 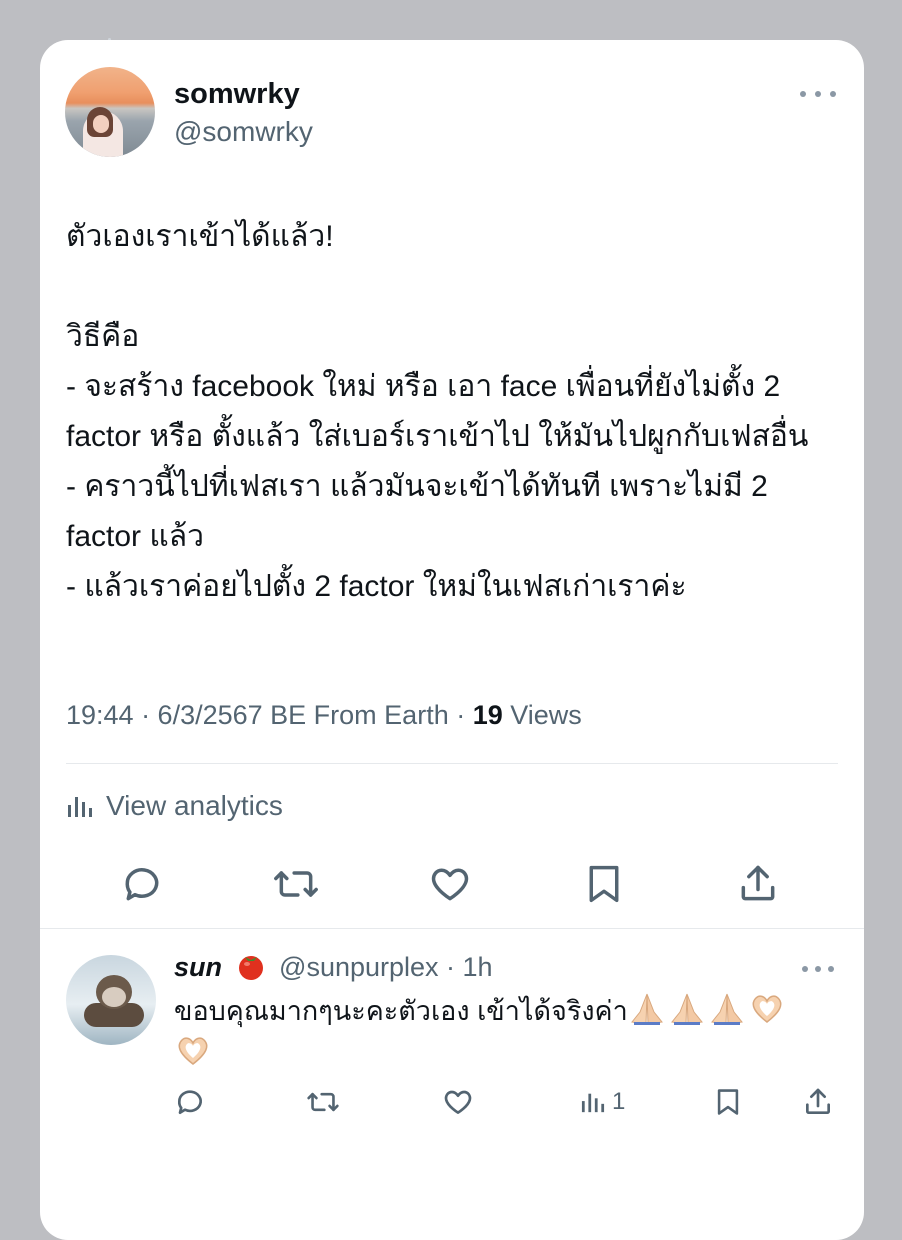 I want to click on reply-author-avatar, so click(x=111, y=1000).